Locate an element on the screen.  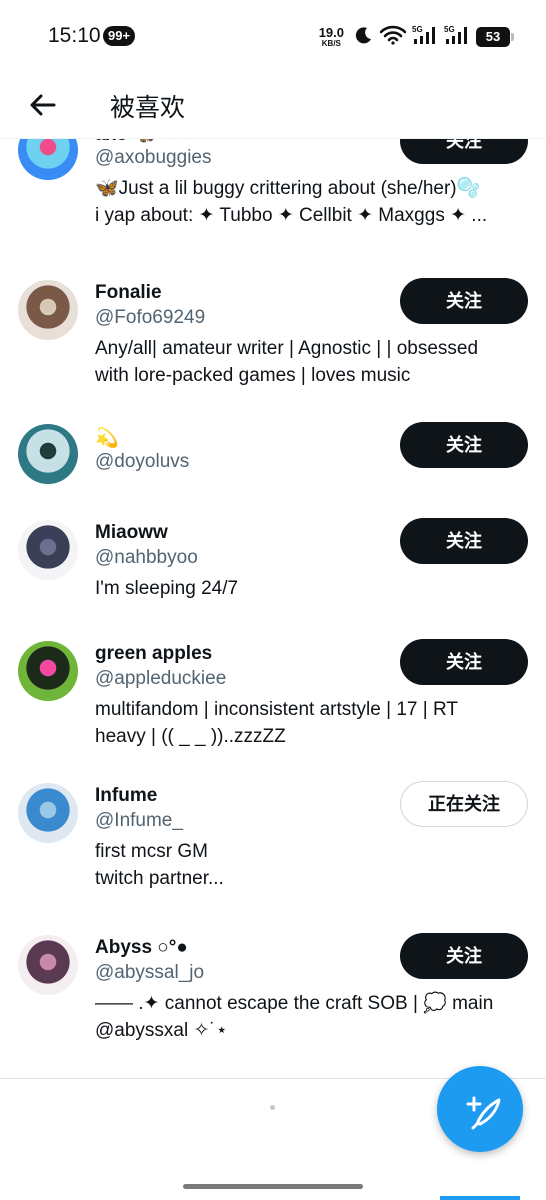
user-display-name: Miaoww is located at coordinates (131, 533).